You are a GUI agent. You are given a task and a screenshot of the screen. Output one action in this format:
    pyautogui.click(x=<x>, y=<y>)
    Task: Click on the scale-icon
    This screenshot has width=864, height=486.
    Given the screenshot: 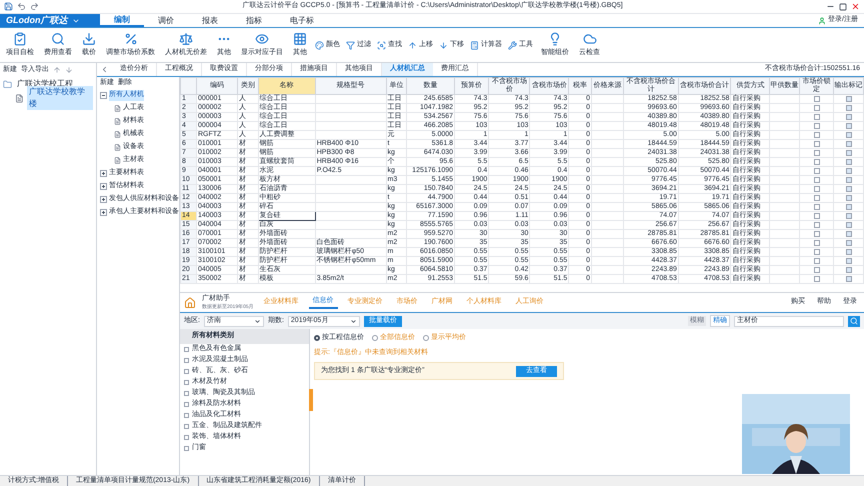 What is the action you would take?
    pyautogui.click(x=186, y=39)
    